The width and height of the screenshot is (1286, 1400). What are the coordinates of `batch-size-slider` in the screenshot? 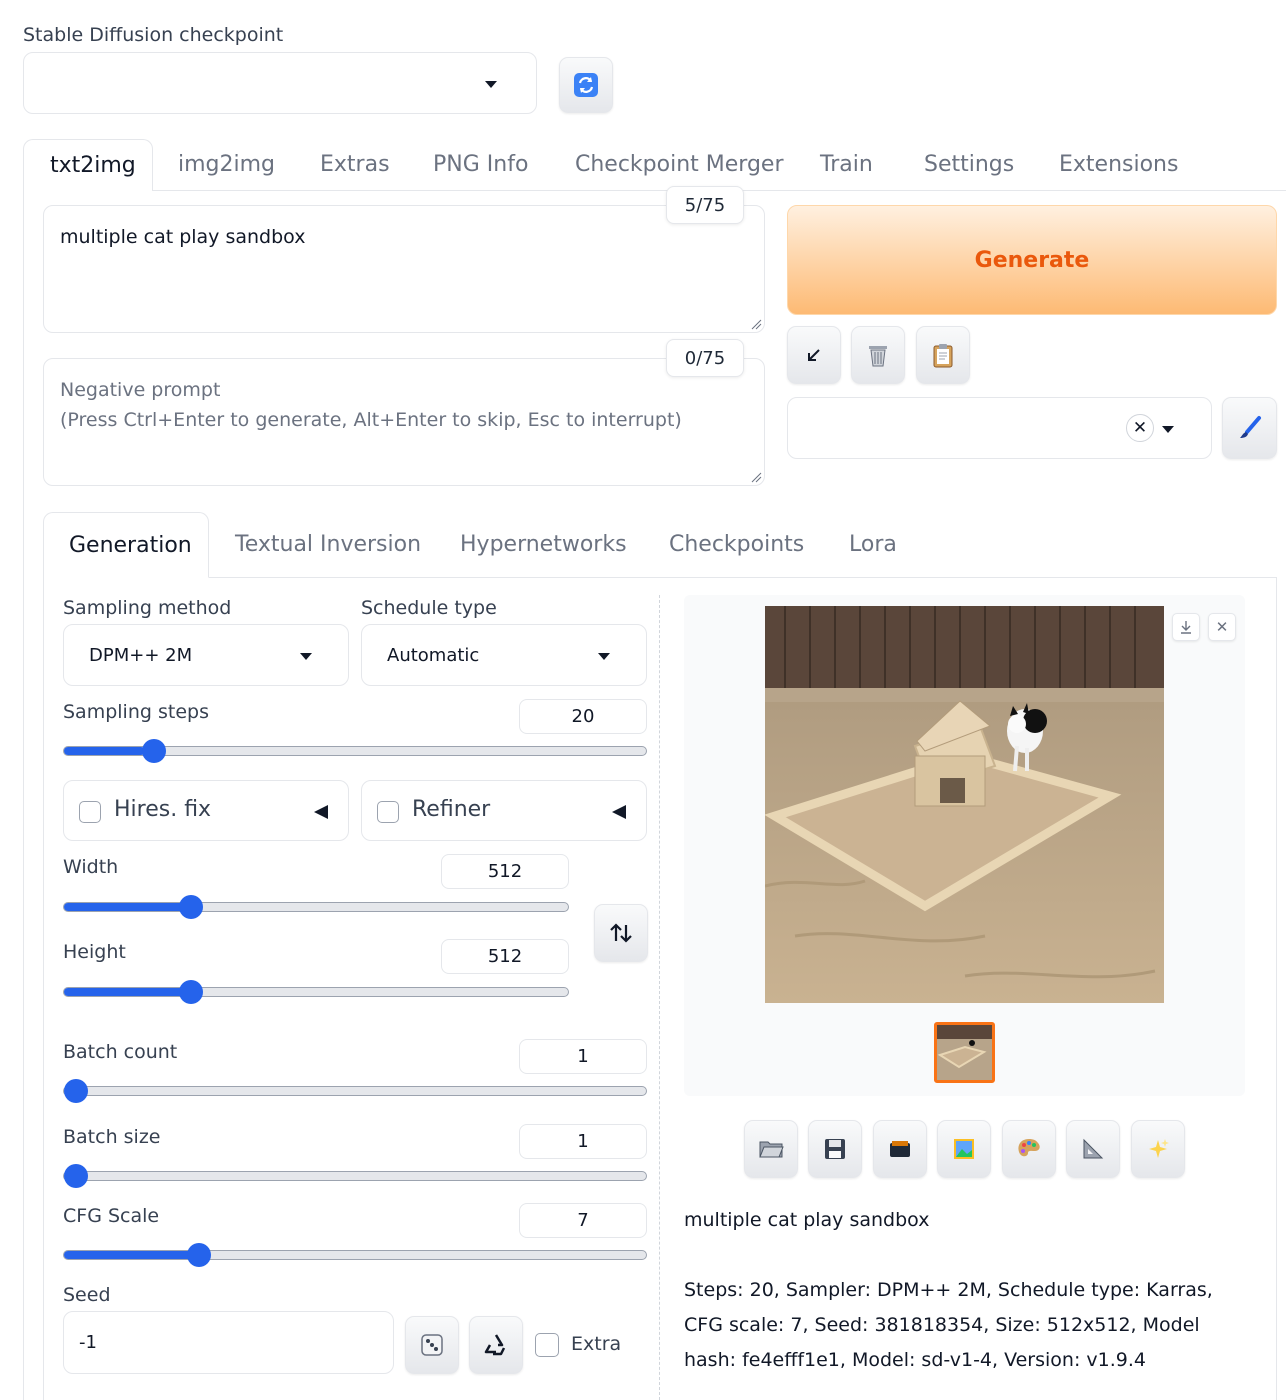 It's located at (355, 1176).